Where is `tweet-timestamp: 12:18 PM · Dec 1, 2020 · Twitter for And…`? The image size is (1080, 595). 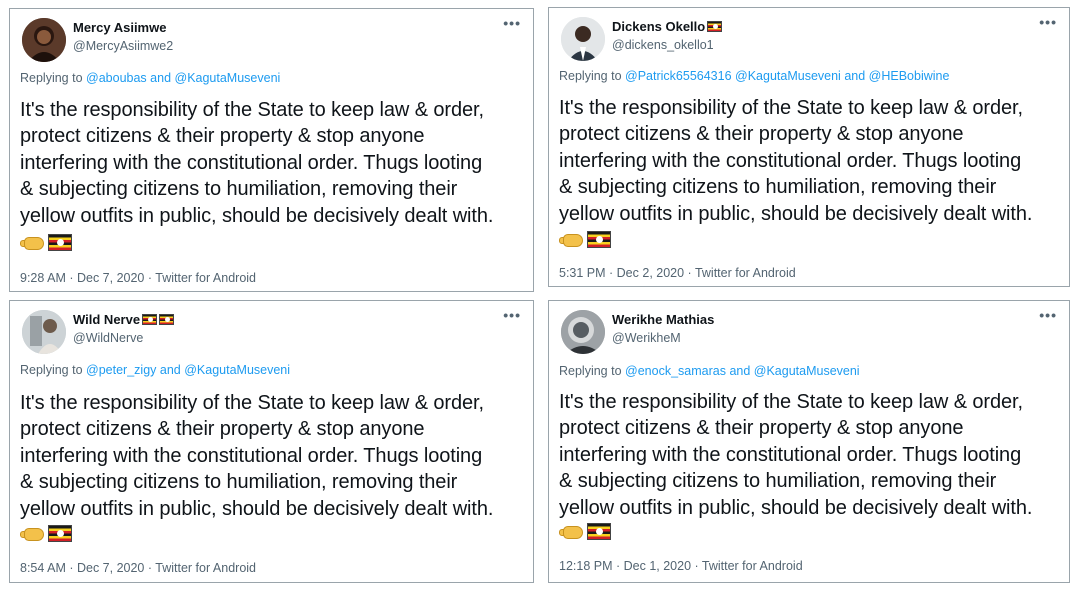 tweet-timestamp: 12:18 PM · Dec 1, 2020 · Twitter for And… is located at coordinates (681, 566).